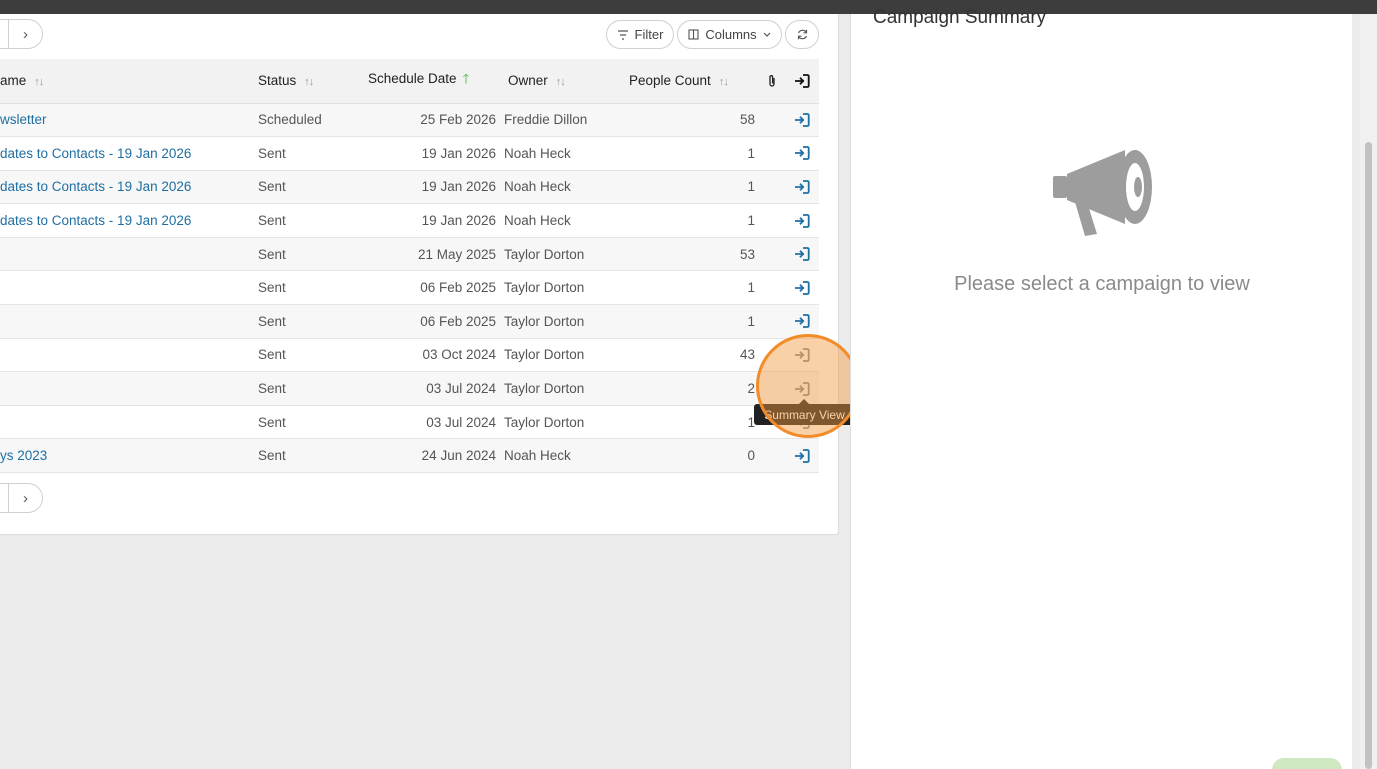 Image resolution: width=1377 pixels, height=769 pixels. Describe the element at coordinates (1307, 763) in the screenshot. I see `help-button` at that location.